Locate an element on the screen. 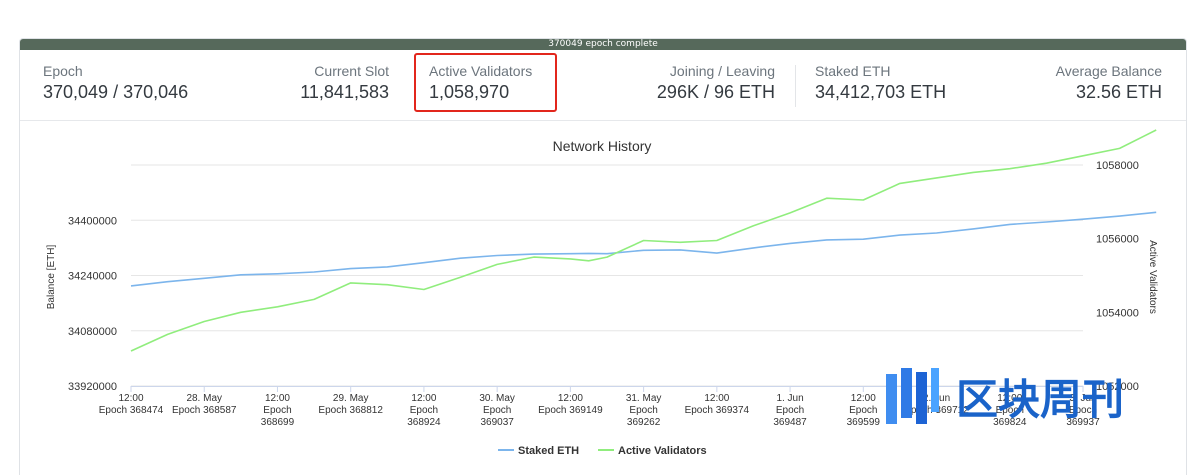  y-tick-label-right: 1058000 is located at coordinates (1117, 166).